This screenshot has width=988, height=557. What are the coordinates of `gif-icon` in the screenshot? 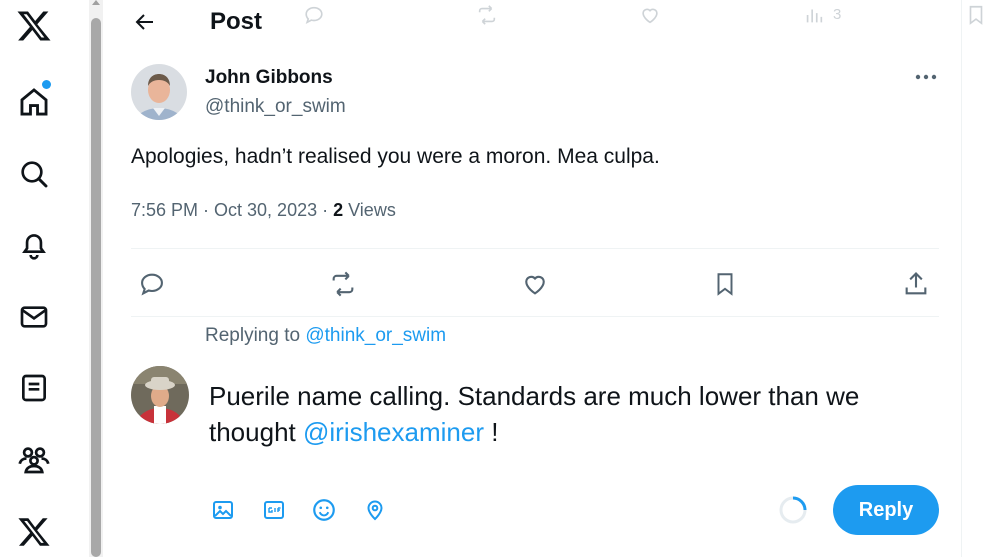 It's located at (274, 510).